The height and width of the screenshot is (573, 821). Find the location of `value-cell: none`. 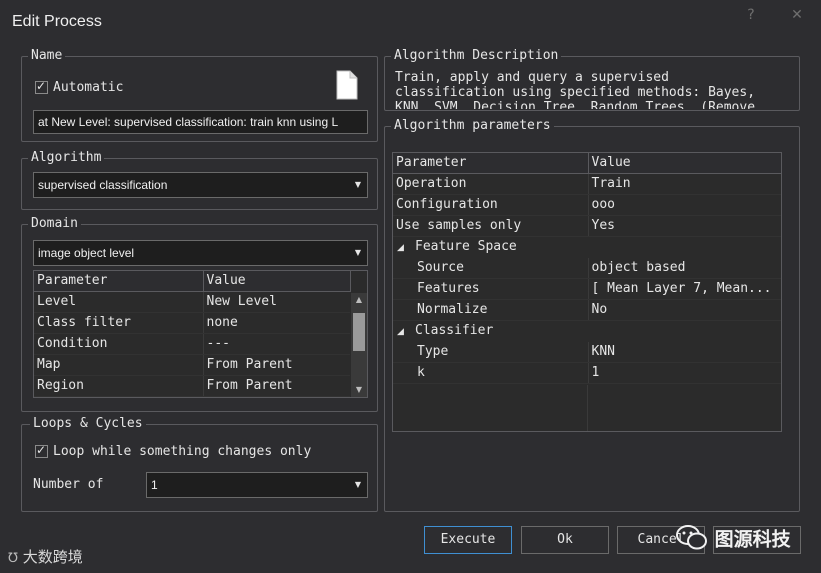

value-cell: none is located at coordinates (276, 323).